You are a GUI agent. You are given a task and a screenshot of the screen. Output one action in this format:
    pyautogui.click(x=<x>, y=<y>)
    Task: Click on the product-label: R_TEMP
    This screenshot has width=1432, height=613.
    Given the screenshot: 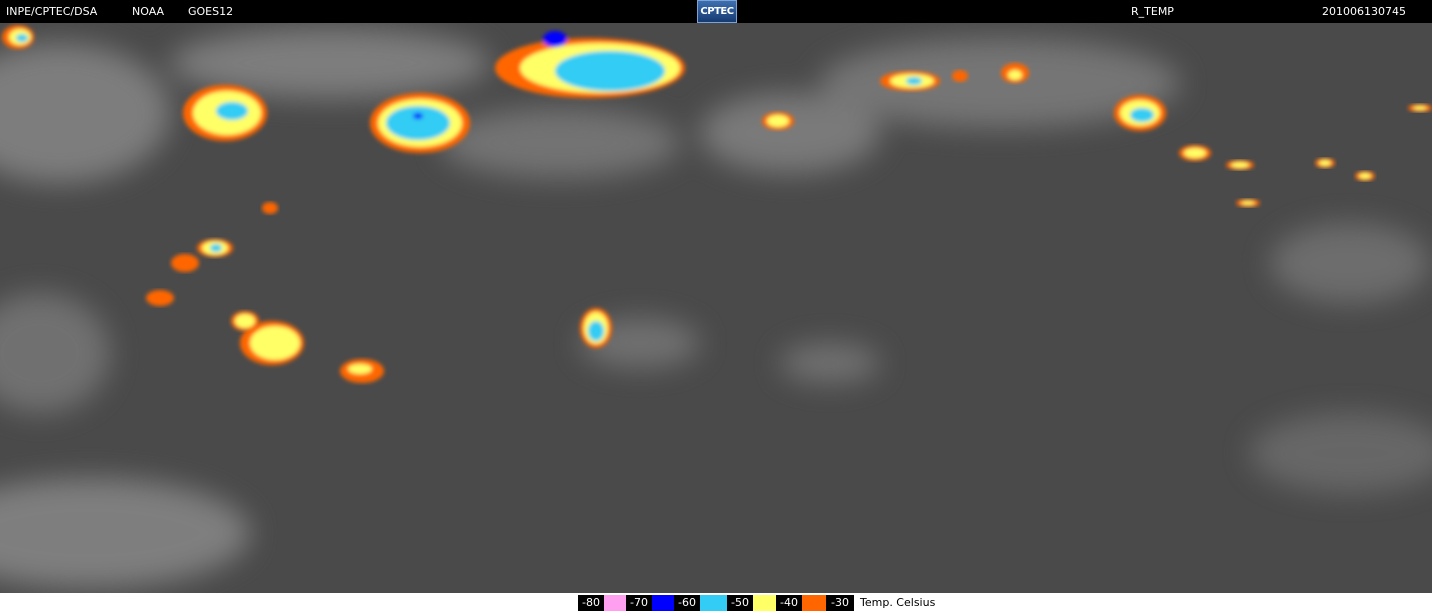 What is the action you would take?
    pyautogui.click(x=1152, y=11)
    